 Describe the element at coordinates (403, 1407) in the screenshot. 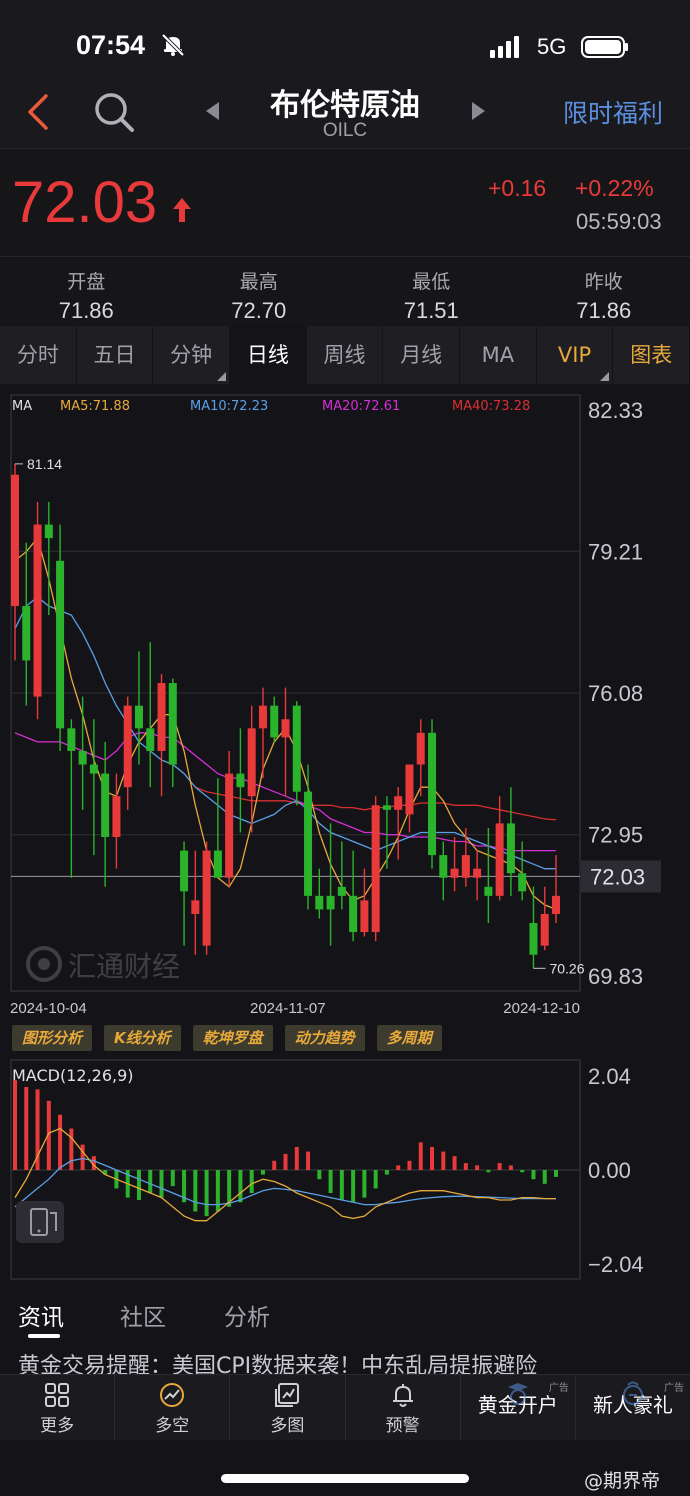

I see `nav-alert: 预警` at that location.